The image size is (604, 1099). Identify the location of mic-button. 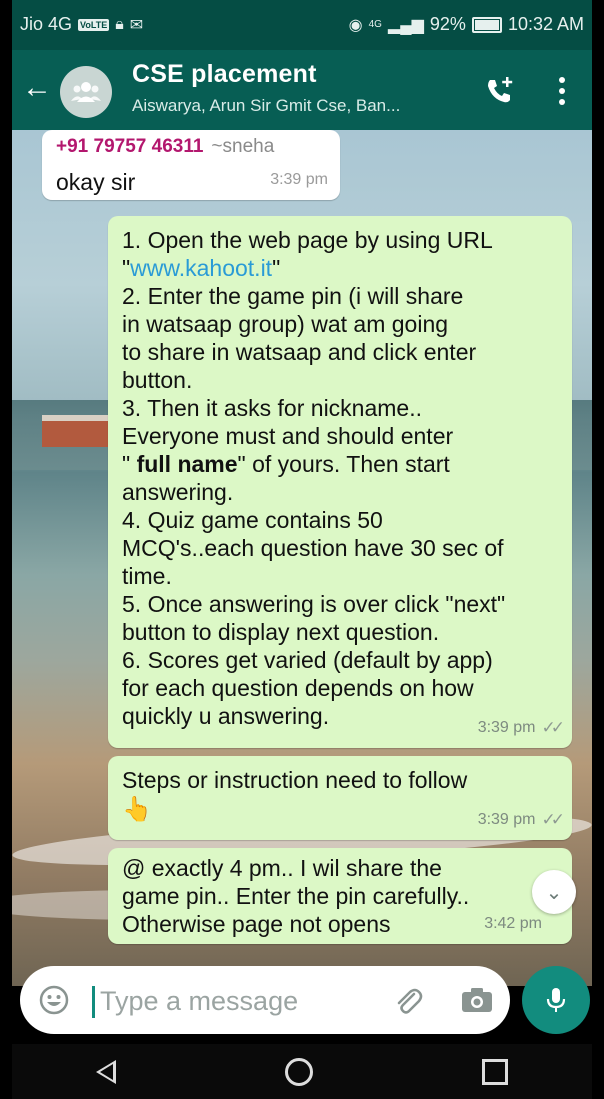
(556, 1000).